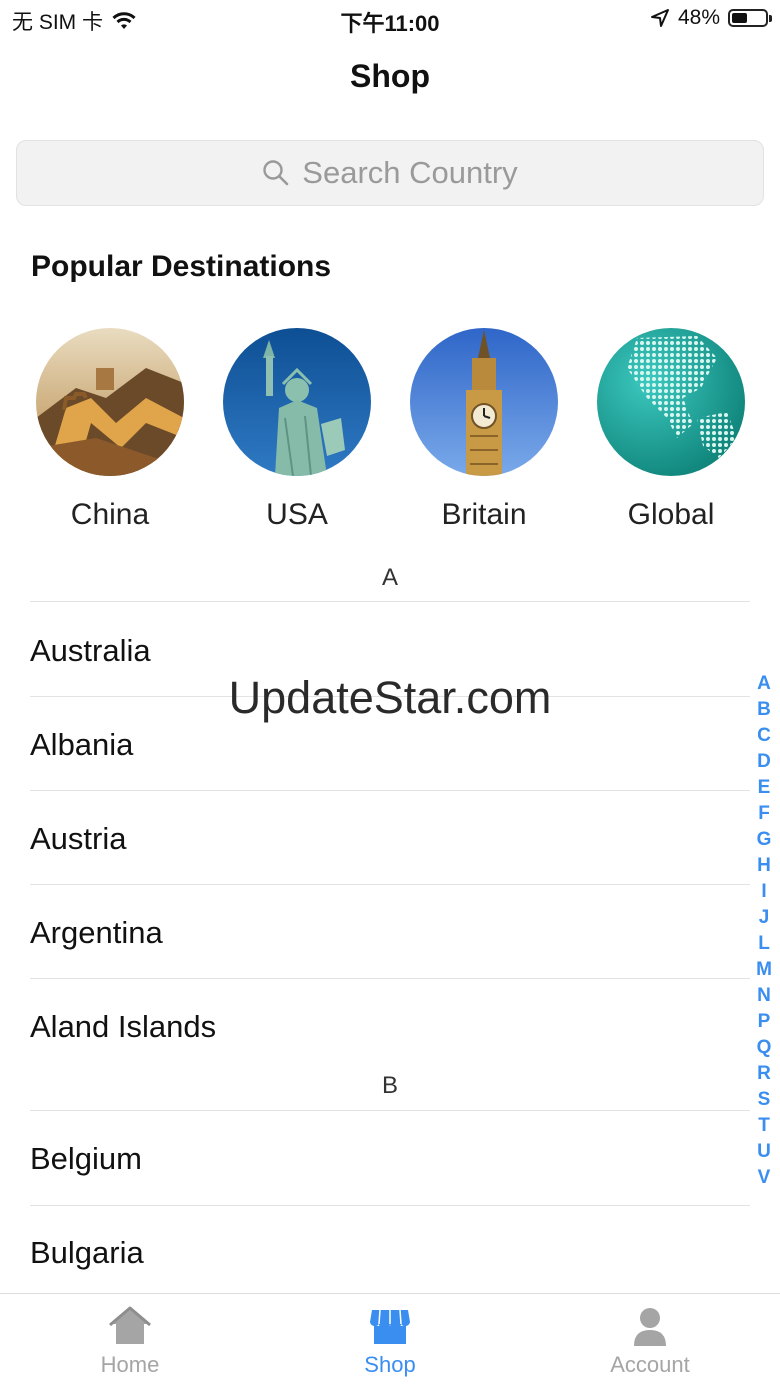 The image size is (780, 1388). Describe the element at coordinates (380, 1027) in the screenshot. I see `country-row: Aland Islands` at that location.